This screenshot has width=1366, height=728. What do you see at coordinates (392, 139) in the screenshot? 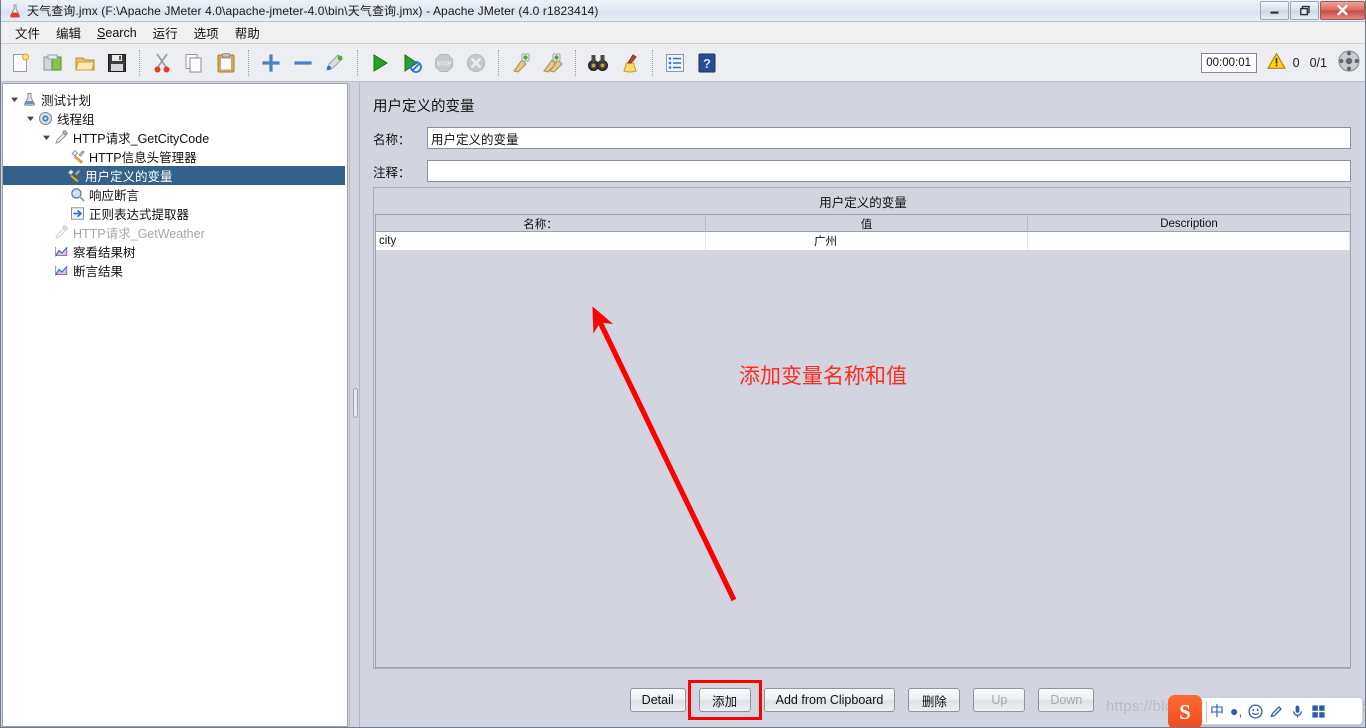
I see `name-label: 名称：` at bounding box center [392, 139].